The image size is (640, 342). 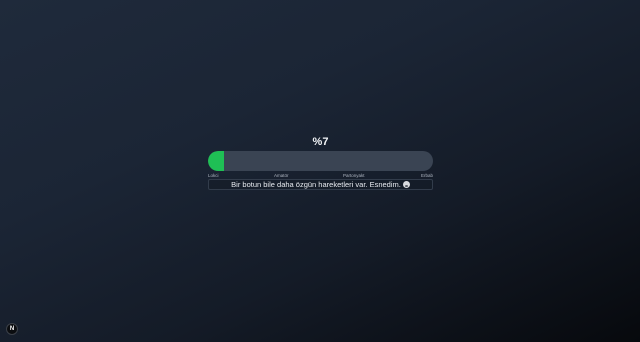 What do you see at coordinates (320, 175) in the screenshot?
I see `progress-scale: Lokci Amatör Partonyakt Erbab` at bounding box center [320, 175].